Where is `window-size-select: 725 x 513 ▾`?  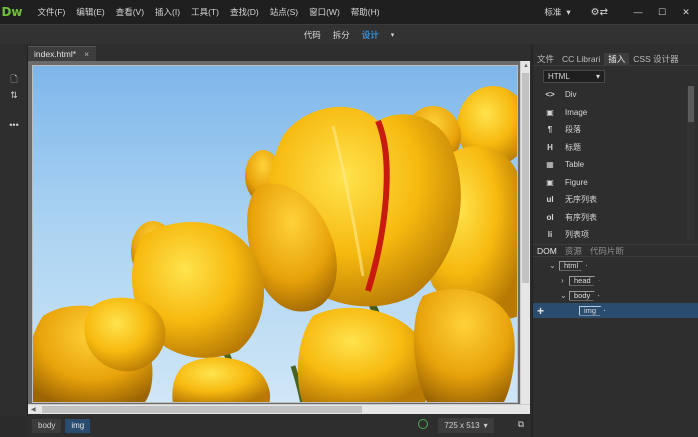
window-size-select: 725 x 513 ▾ is located at coordinates (466, 425).